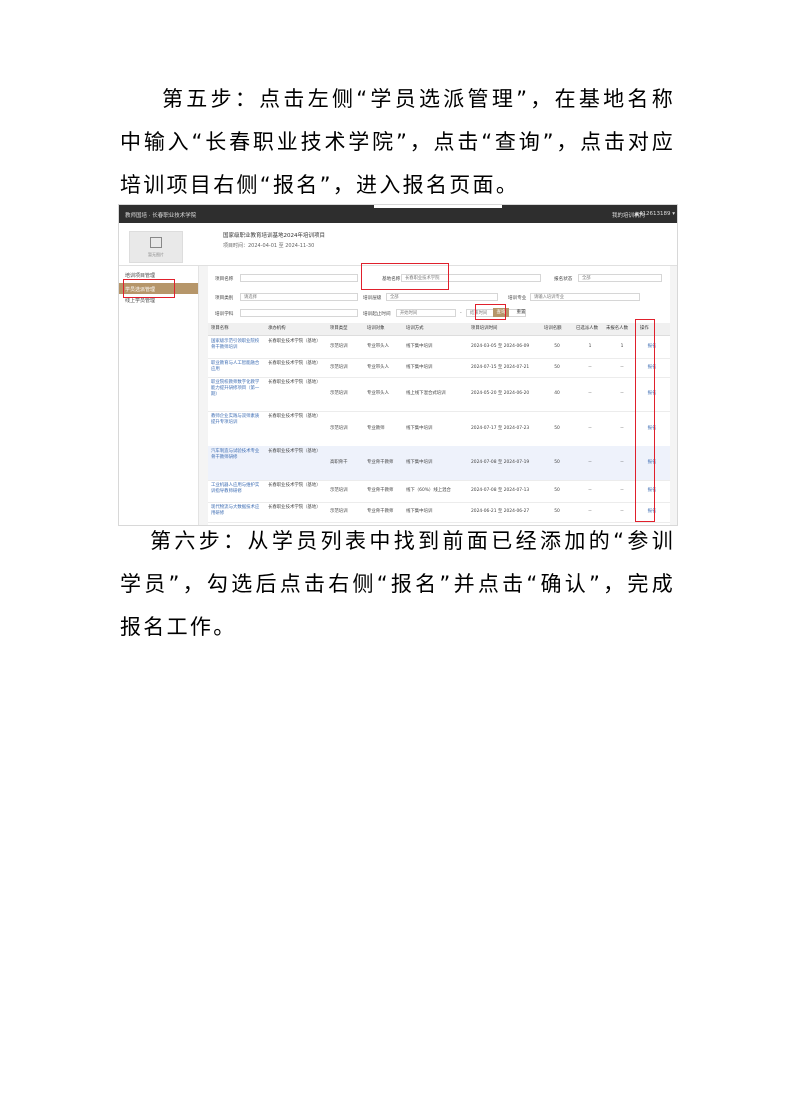 This screenshot has height=1118, width=794. I want to click on user-menu: ▲412613189 ▾, so click(655, 214).